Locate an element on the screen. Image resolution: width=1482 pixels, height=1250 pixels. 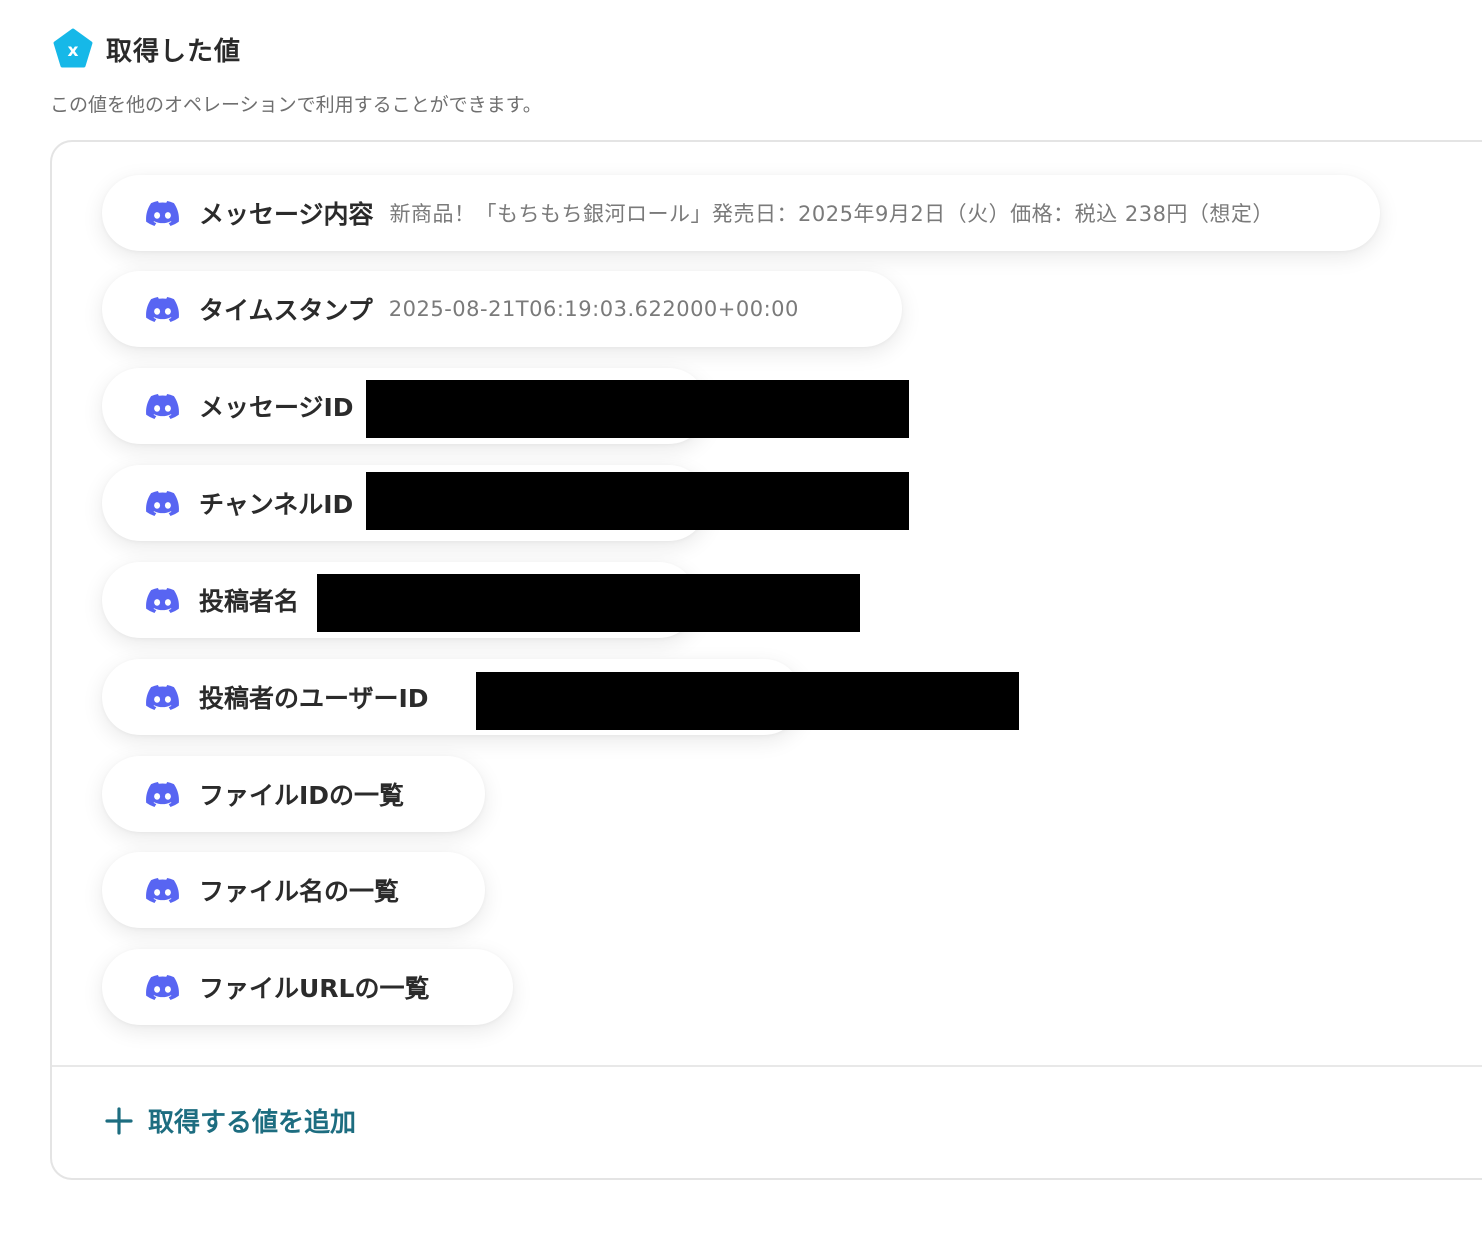
value-chip-label: 投稿者のユーザーID is located at coordinates (314, 698).